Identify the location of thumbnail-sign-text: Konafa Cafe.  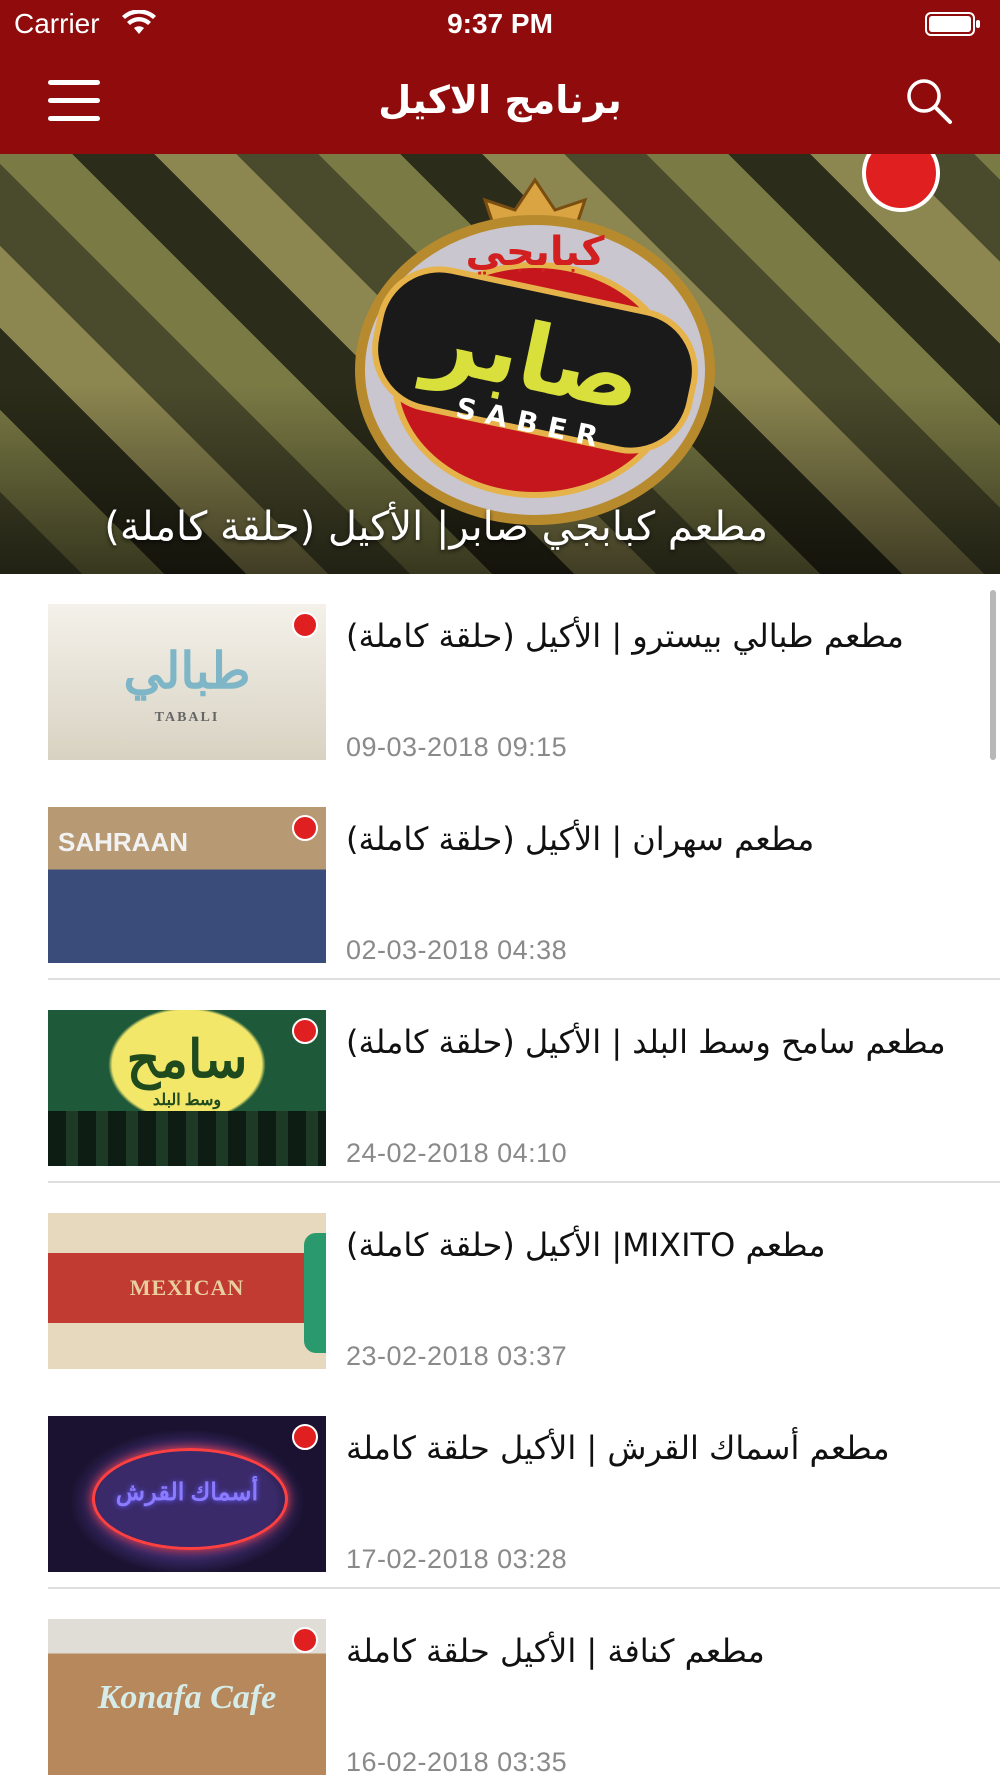
(187, 1697).